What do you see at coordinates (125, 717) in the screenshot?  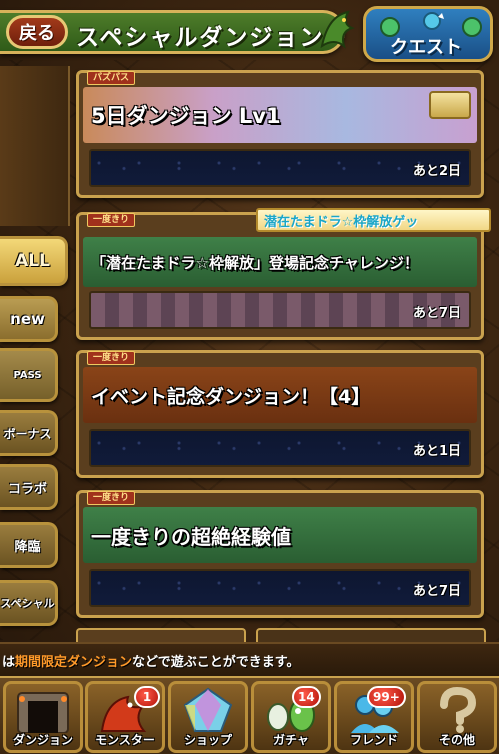 I see `nav-monster: 1 モンスター` at bounding box center [125, 717].